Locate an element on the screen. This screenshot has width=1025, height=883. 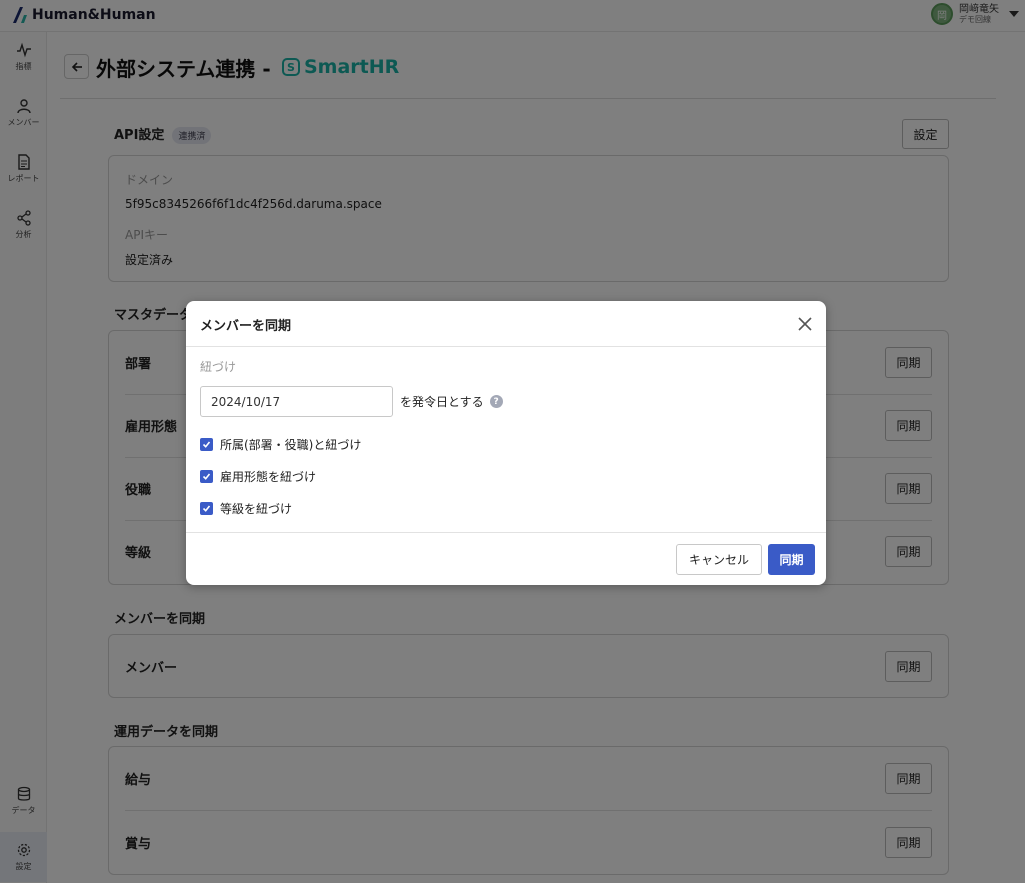
link-department-checkbox: 所属(部署・役職)と紐づけ is located at coordinates (280, 444).